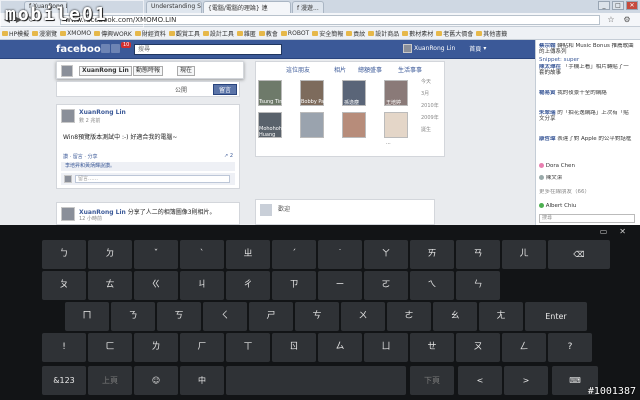 The width and height of the screenshot is (640, 400). What do you see at coordinates (386, 254) in the screenshot?
I see `key: ㄚ` at bounding box center [386, 254].